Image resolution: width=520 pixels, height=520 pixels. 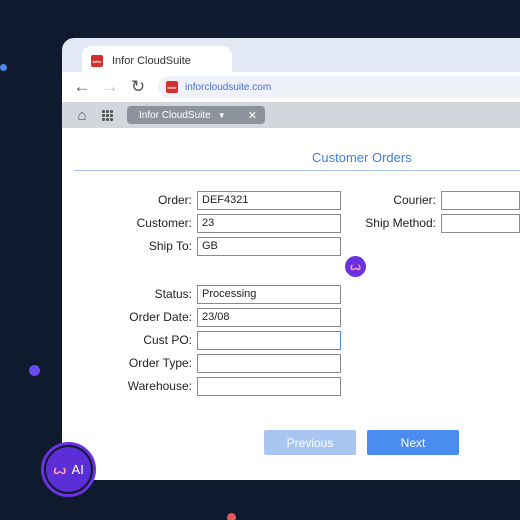 I want to click on close-icon: ✕, so click(x=252, y=115).